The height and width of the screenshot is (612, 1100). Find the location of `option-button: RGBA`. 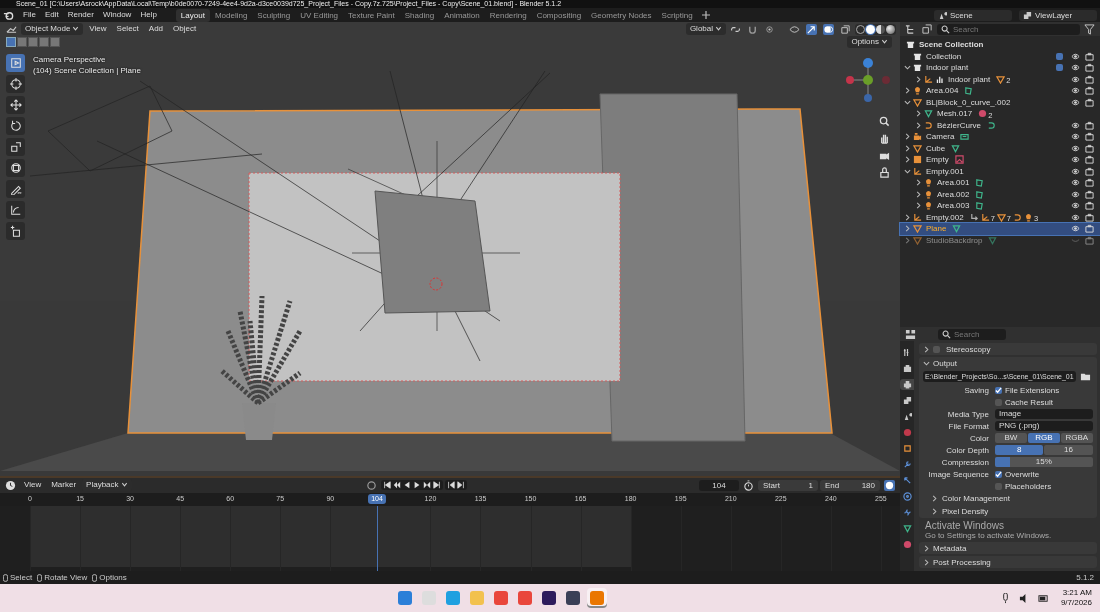

option-button: RGBA is located at coordinates (1076, 438).